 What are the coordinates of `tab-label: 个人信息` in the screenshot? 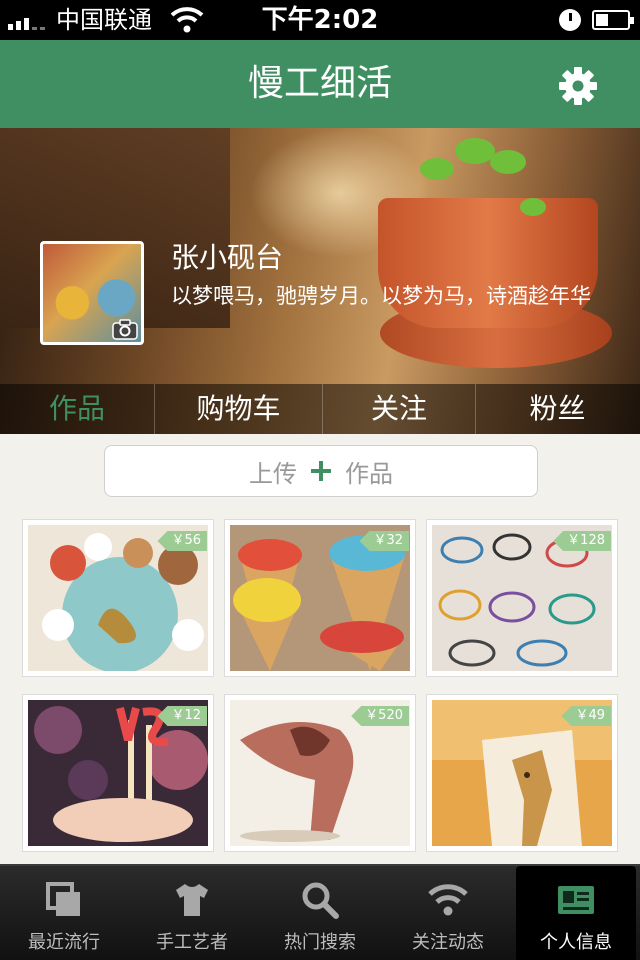 It's located at (576, 942).